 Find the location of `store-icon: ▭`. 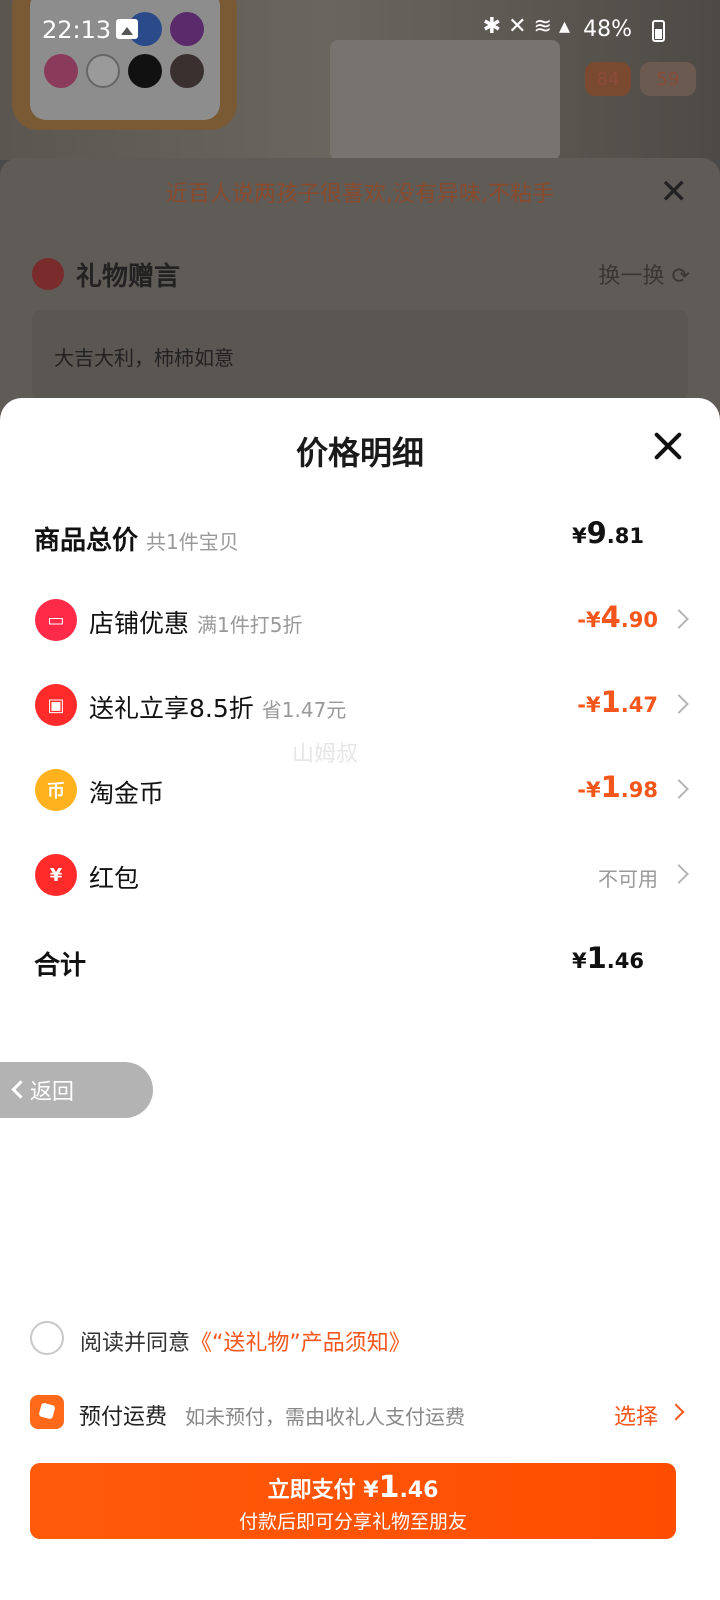

store-icon: ▭ is located at coordinates (56, 620).